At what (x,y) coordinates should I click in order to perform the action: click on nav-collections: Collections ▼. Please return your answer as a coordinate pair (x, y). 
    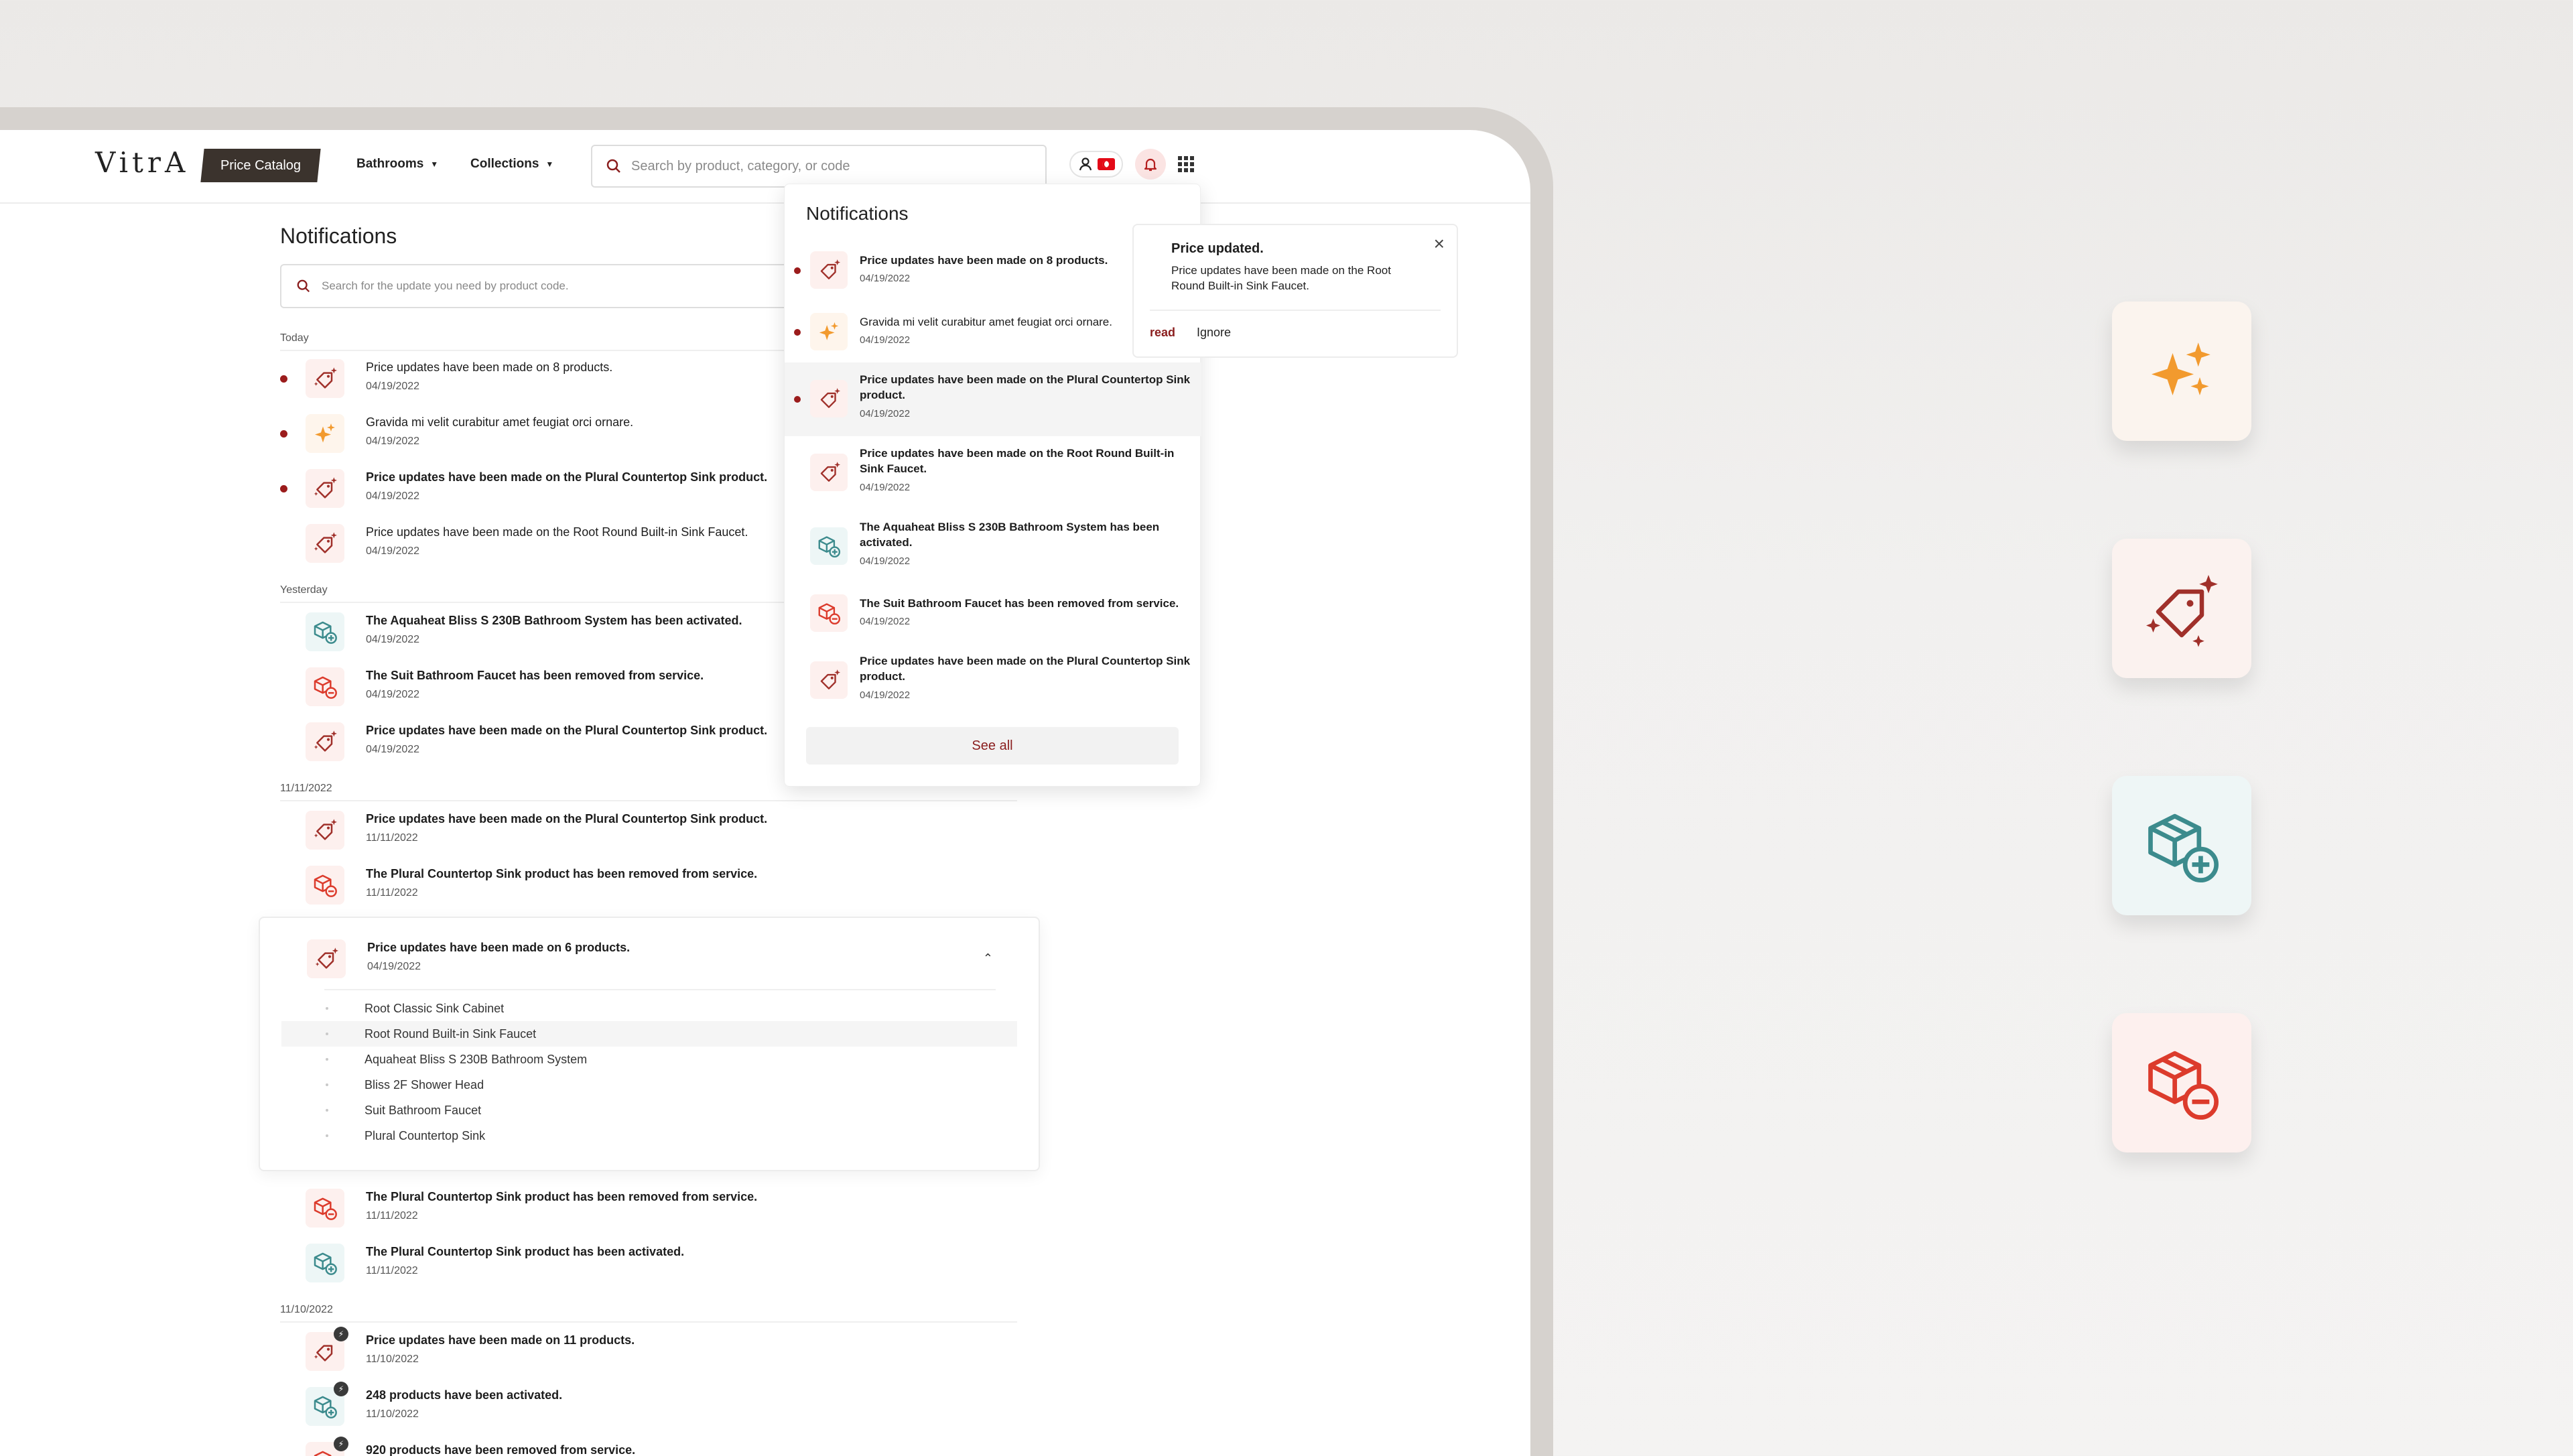
    Looking at the image, I should click on (511, 164).